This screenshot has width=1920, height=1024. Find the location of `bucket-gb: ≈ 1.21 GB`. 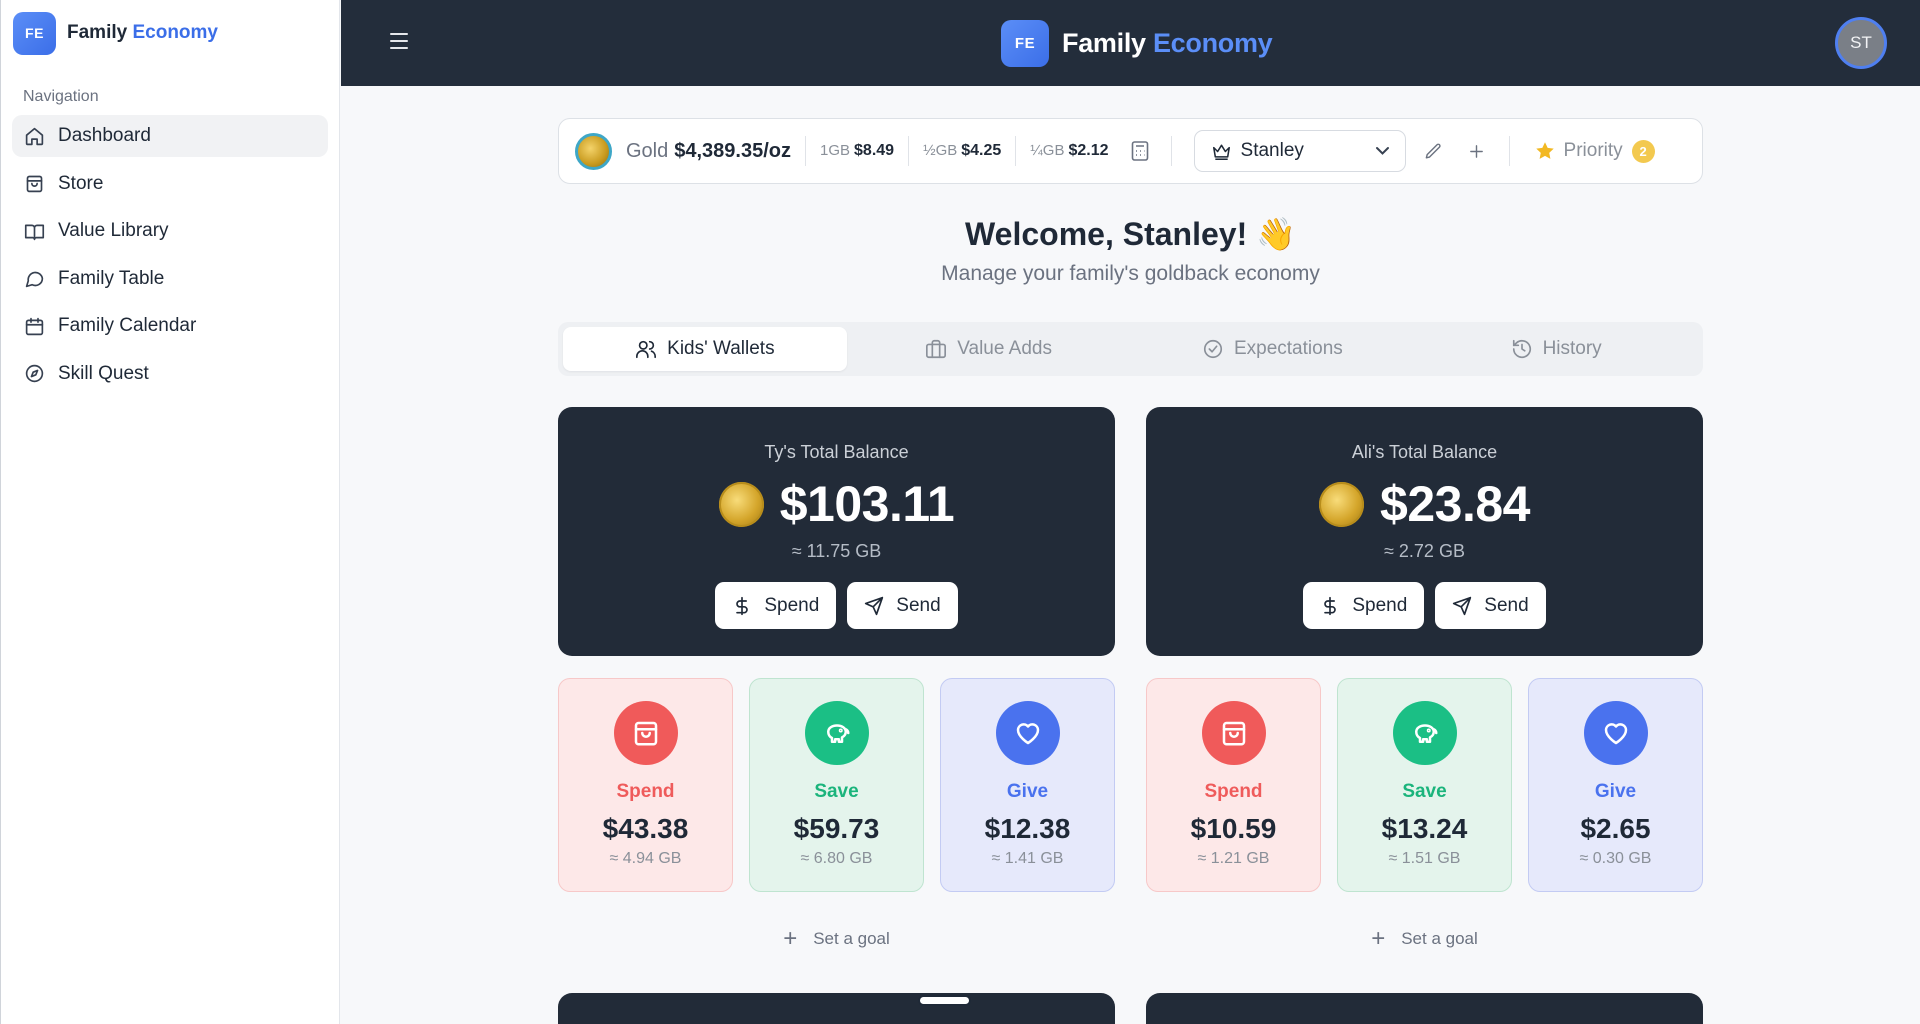

bucket-gb: ≈ 1.21 GB is located at coordinates (1233, 858).